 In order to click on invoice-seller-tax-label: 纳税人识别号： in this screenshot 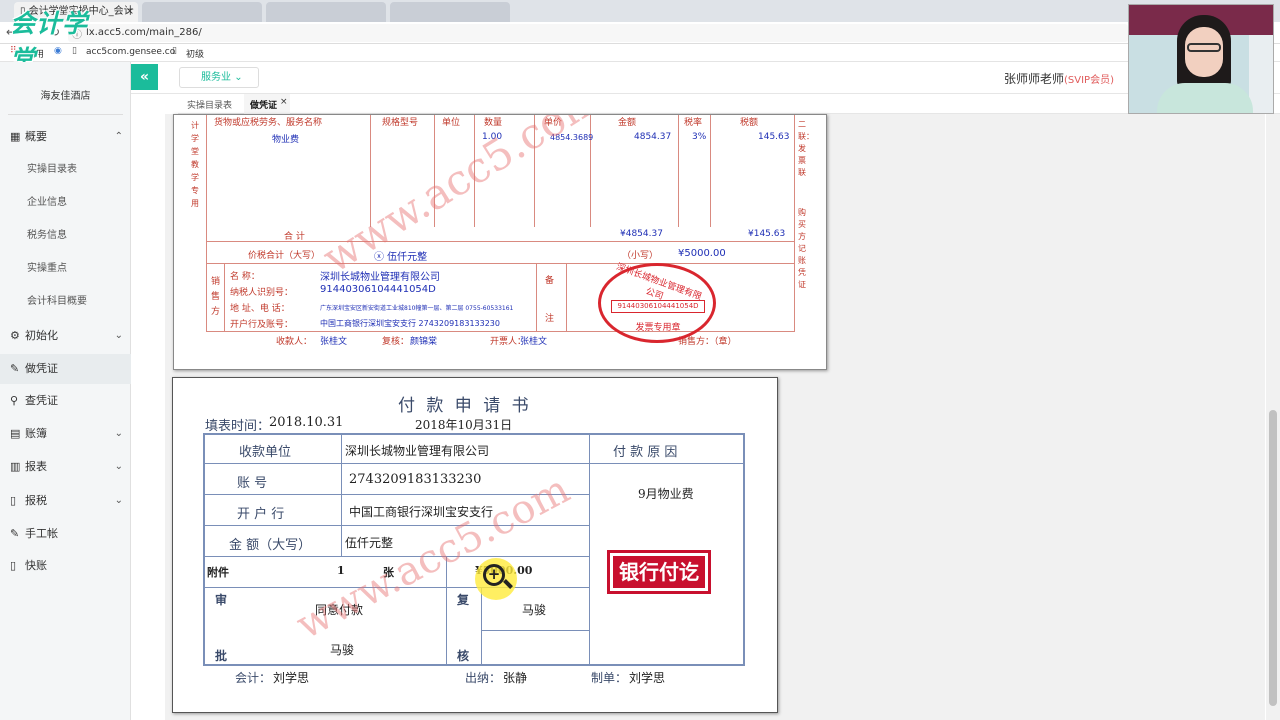, I will do `click(262, 293)`.